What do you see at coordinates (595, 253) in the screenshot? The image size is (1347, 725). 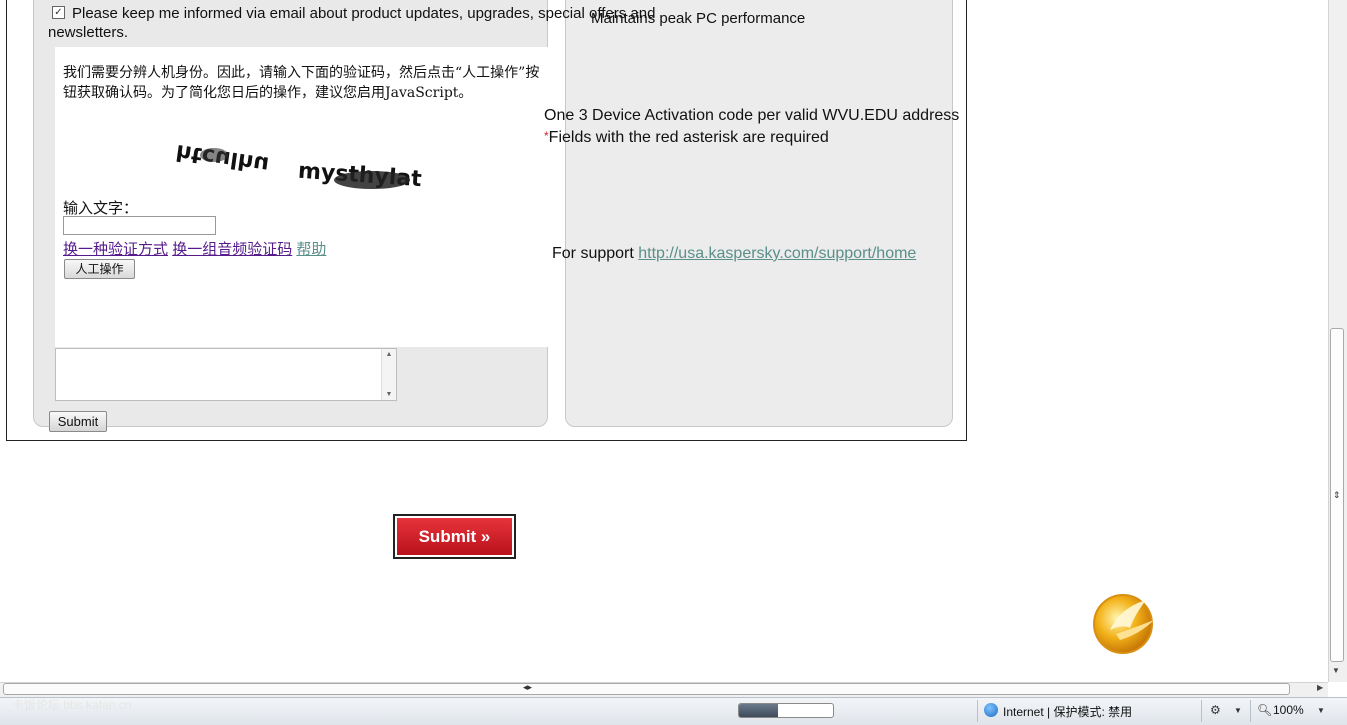 I see `support-prefix: For support` at bounding box center [595, 253].